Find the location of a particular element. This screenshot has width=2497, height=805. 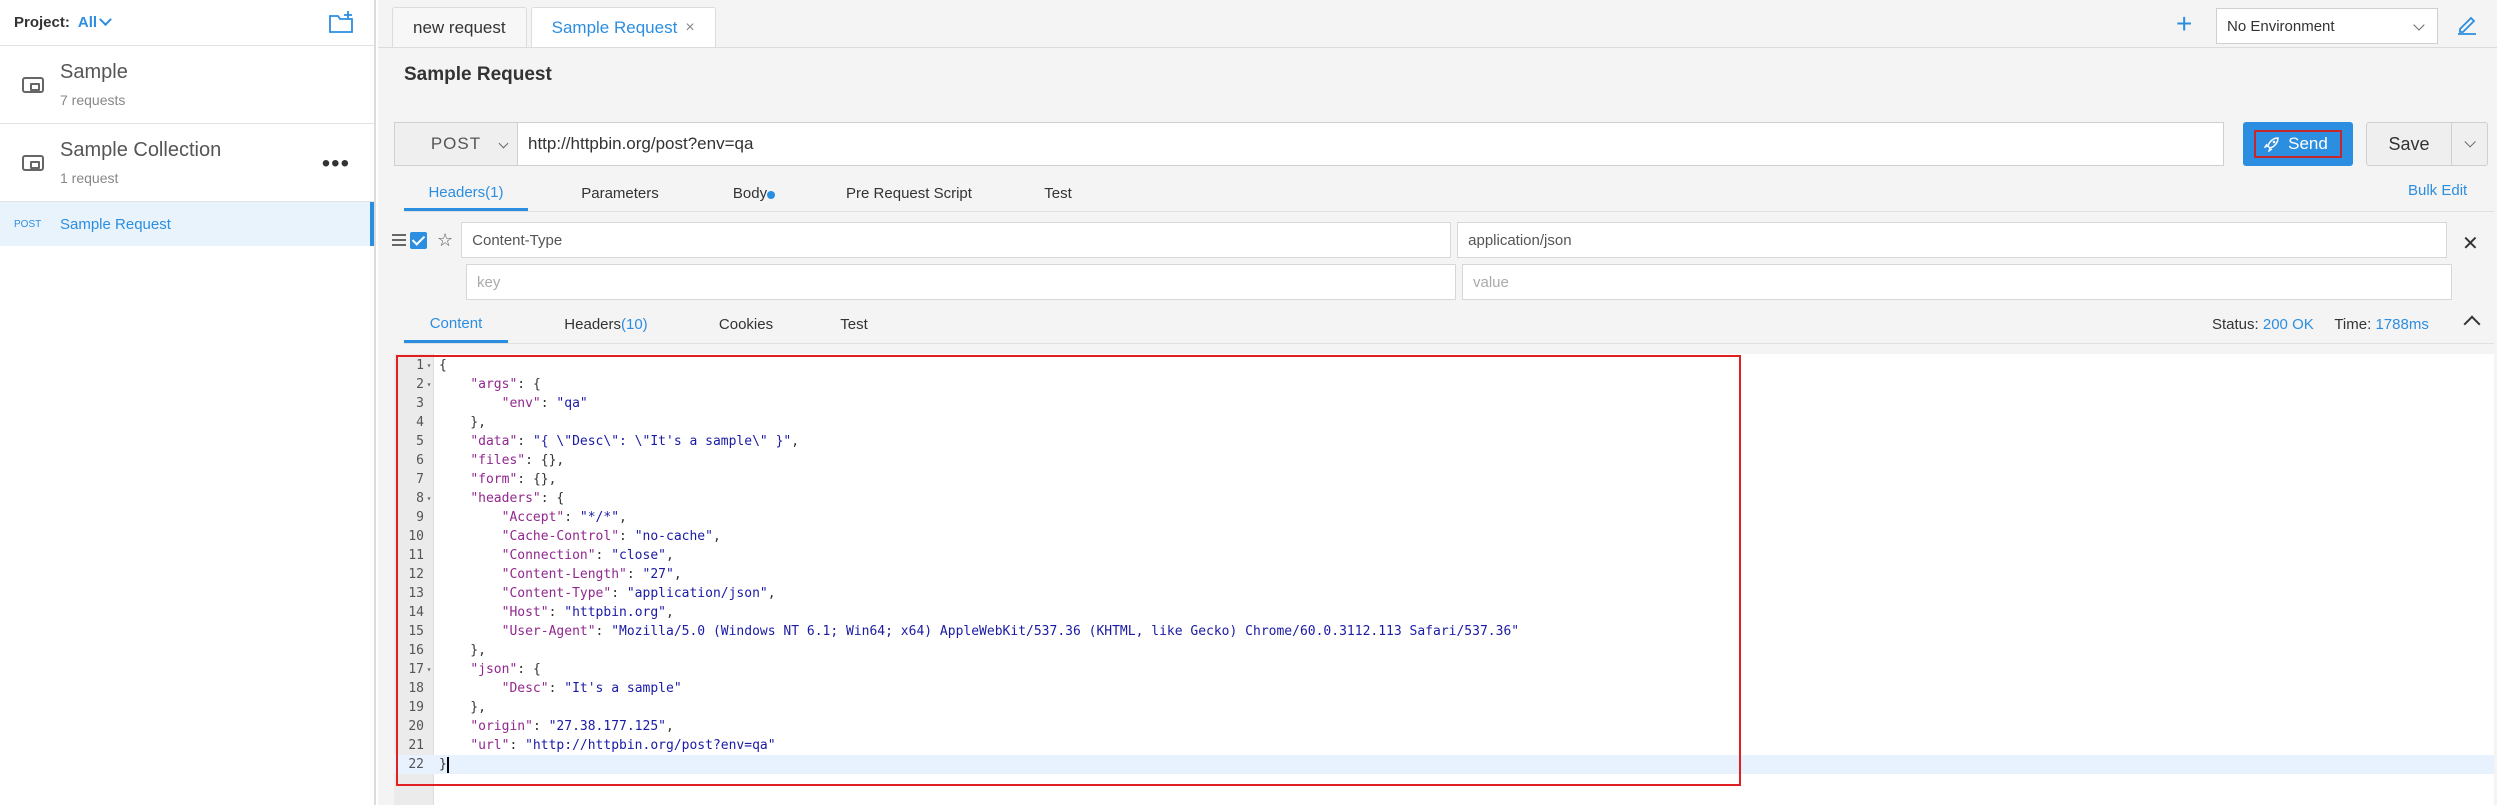

project-select: All is located at coordinates (95, 22).